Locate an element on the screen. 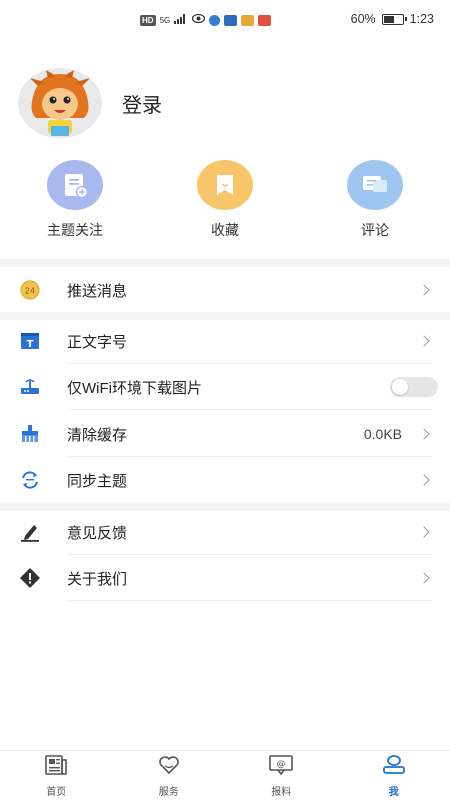 This screenshot has width=450, height=800. settings-push-messages: 24 推送消息 is located at coordinates (225, 290).